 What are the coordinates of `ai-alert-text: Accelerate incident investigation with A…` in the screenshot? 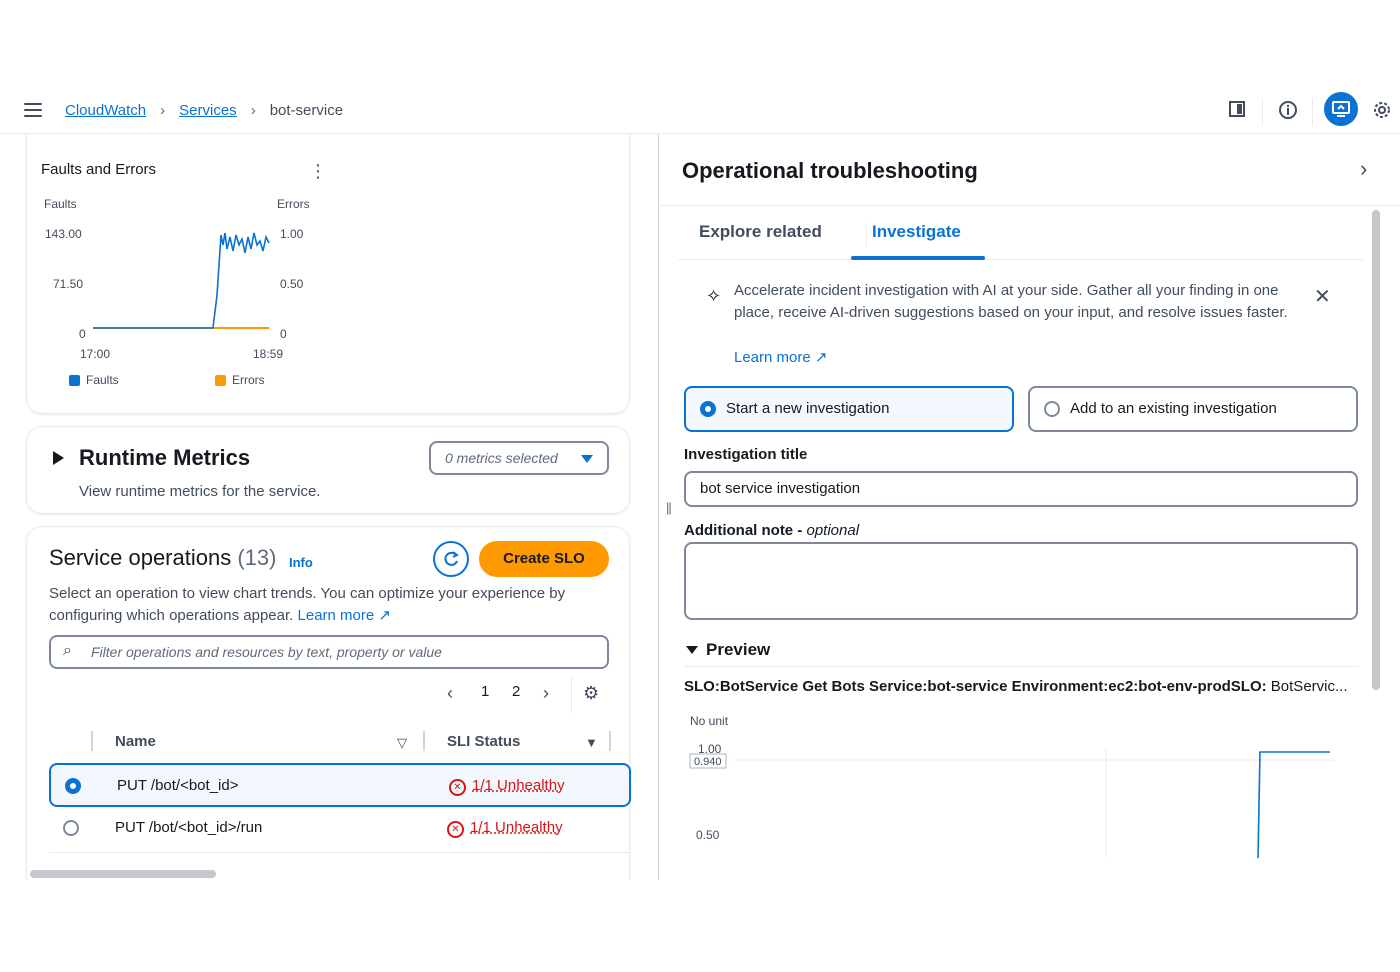 It's located at (1011, 301).